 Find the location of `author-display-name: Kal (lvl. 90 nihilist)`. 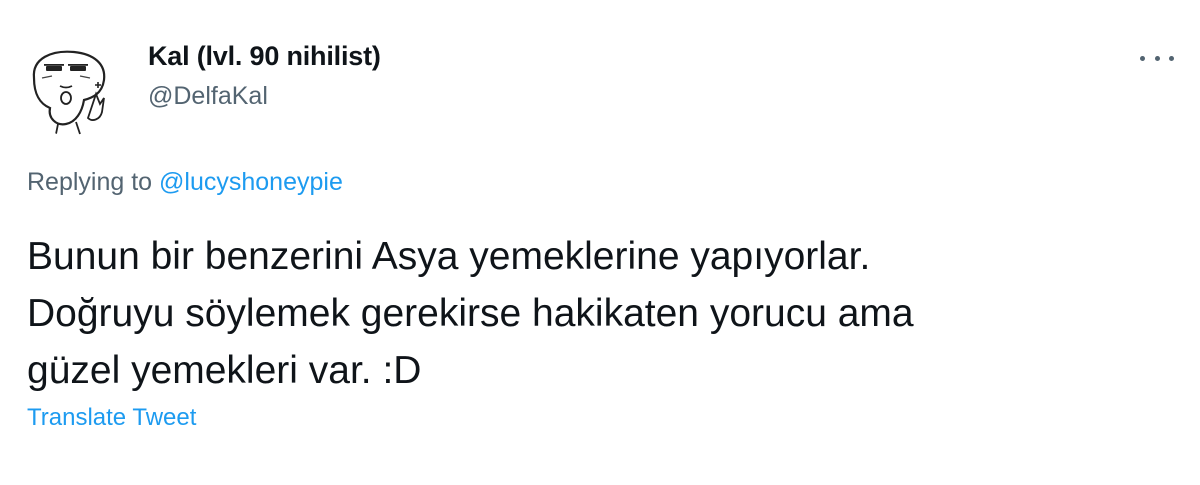

author-display-name: Kal (lvl. 90 nihilist) is located at coordinates (264, 56).